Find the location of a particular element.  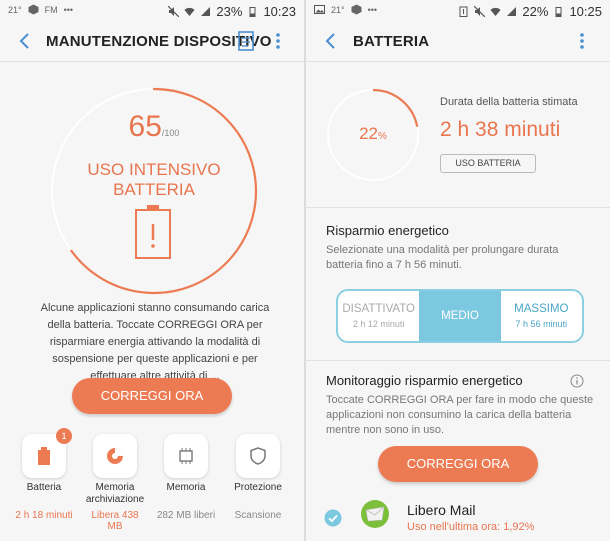

tile-battery: 1 Batteria 2 h 18 minuti is located at coordinates (44, 474).